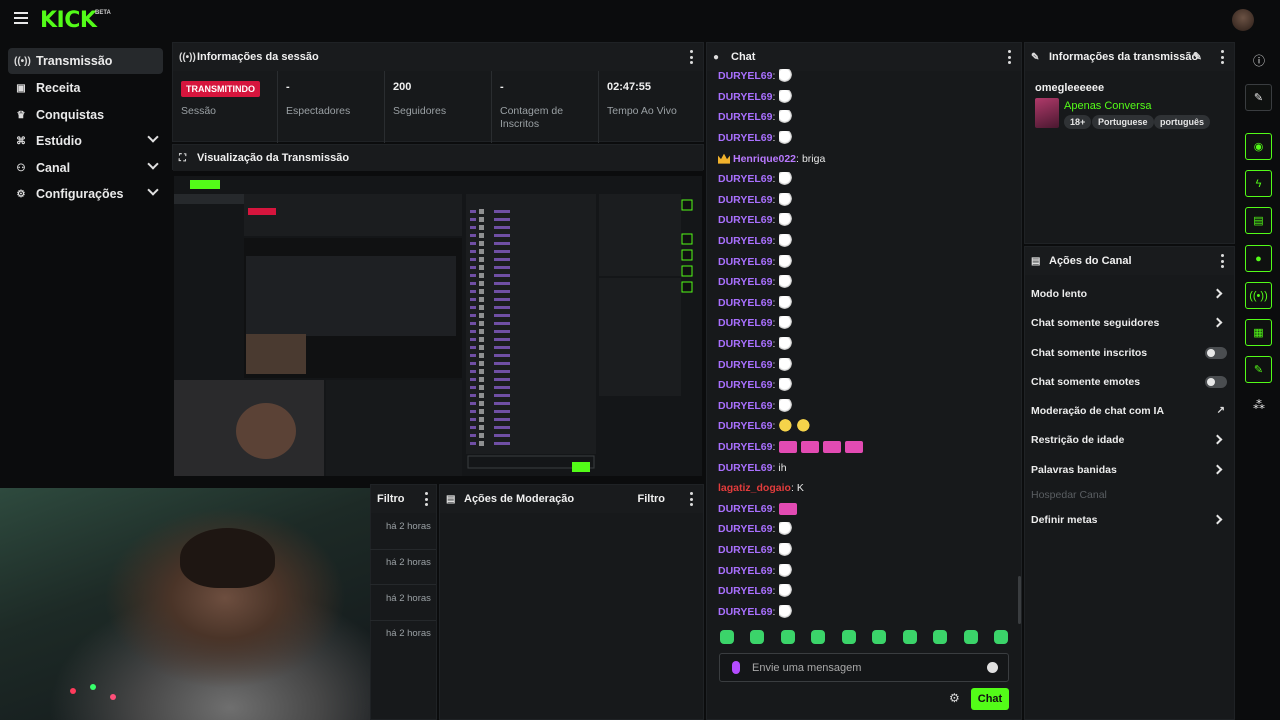 This screenshot has width=1280, height=720. What do you see at coordinates (1217, 439) in the screenshot?
I see `chevron-right-icon` at bounding box center [1217, 439].